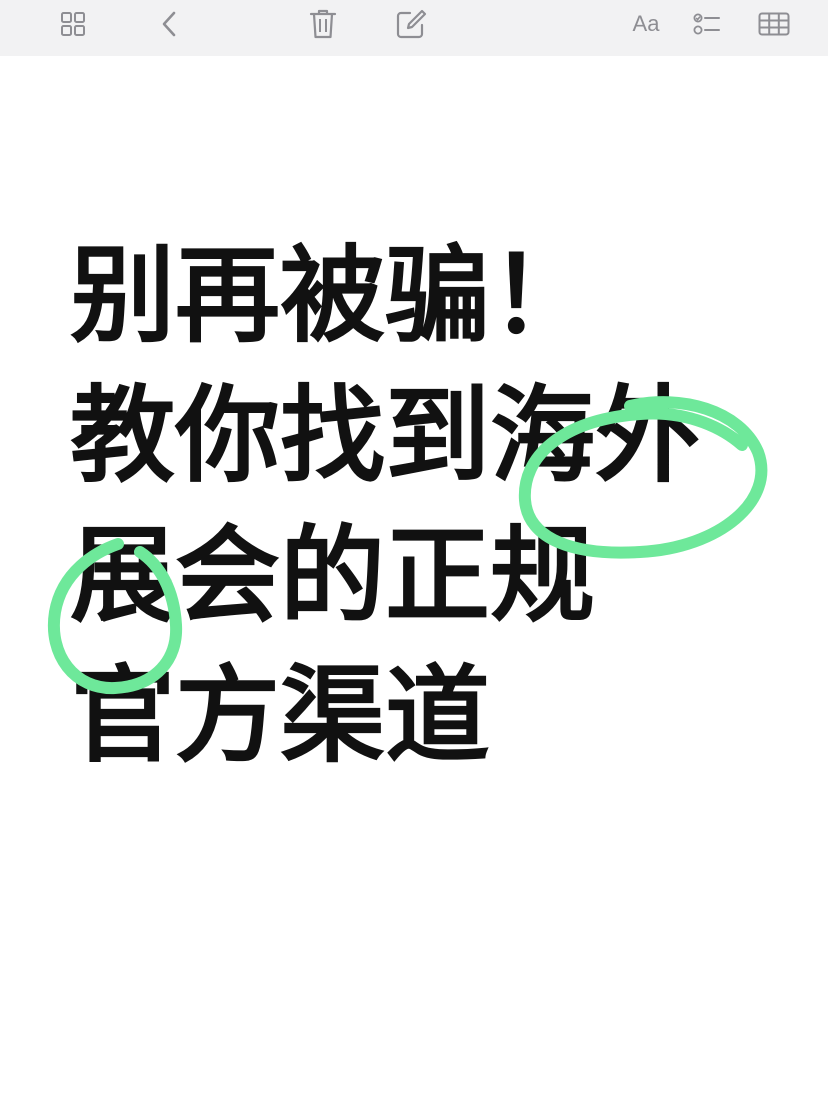  I want to click on compose-button, so click(411, 24).